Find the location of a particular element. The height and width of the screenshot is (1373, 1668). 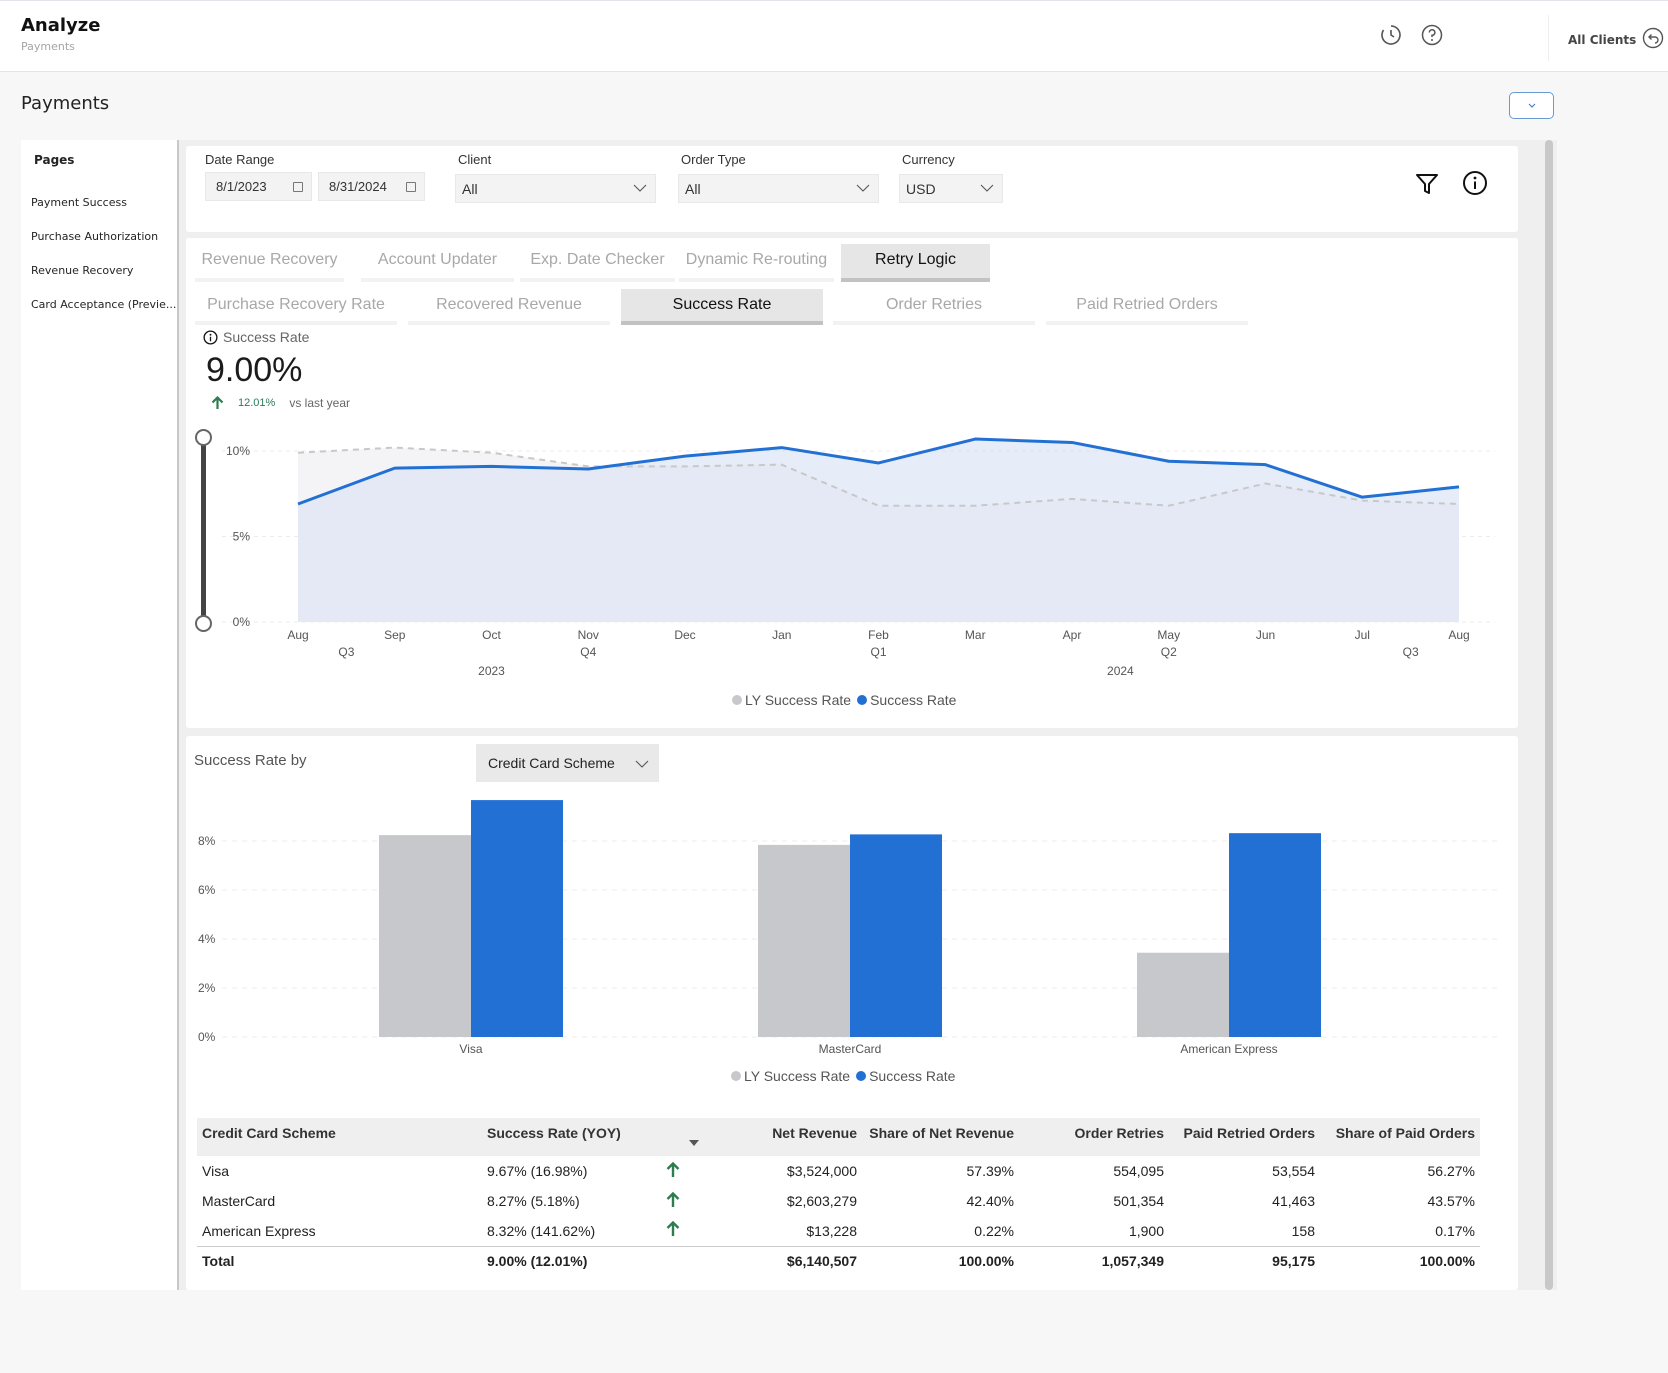

col-header-sort is located at coordinates (692, 1137).